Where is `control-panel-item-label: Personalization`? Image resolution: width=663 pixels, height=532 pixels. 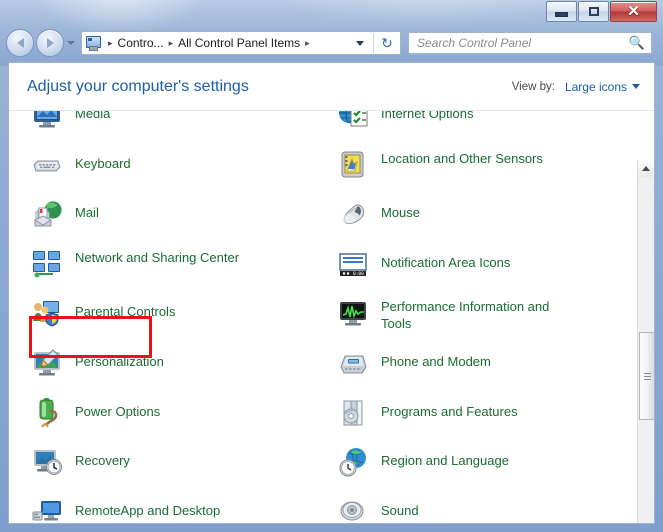
control-panel-item-label: Personalization is located at coordinates (119, 361).